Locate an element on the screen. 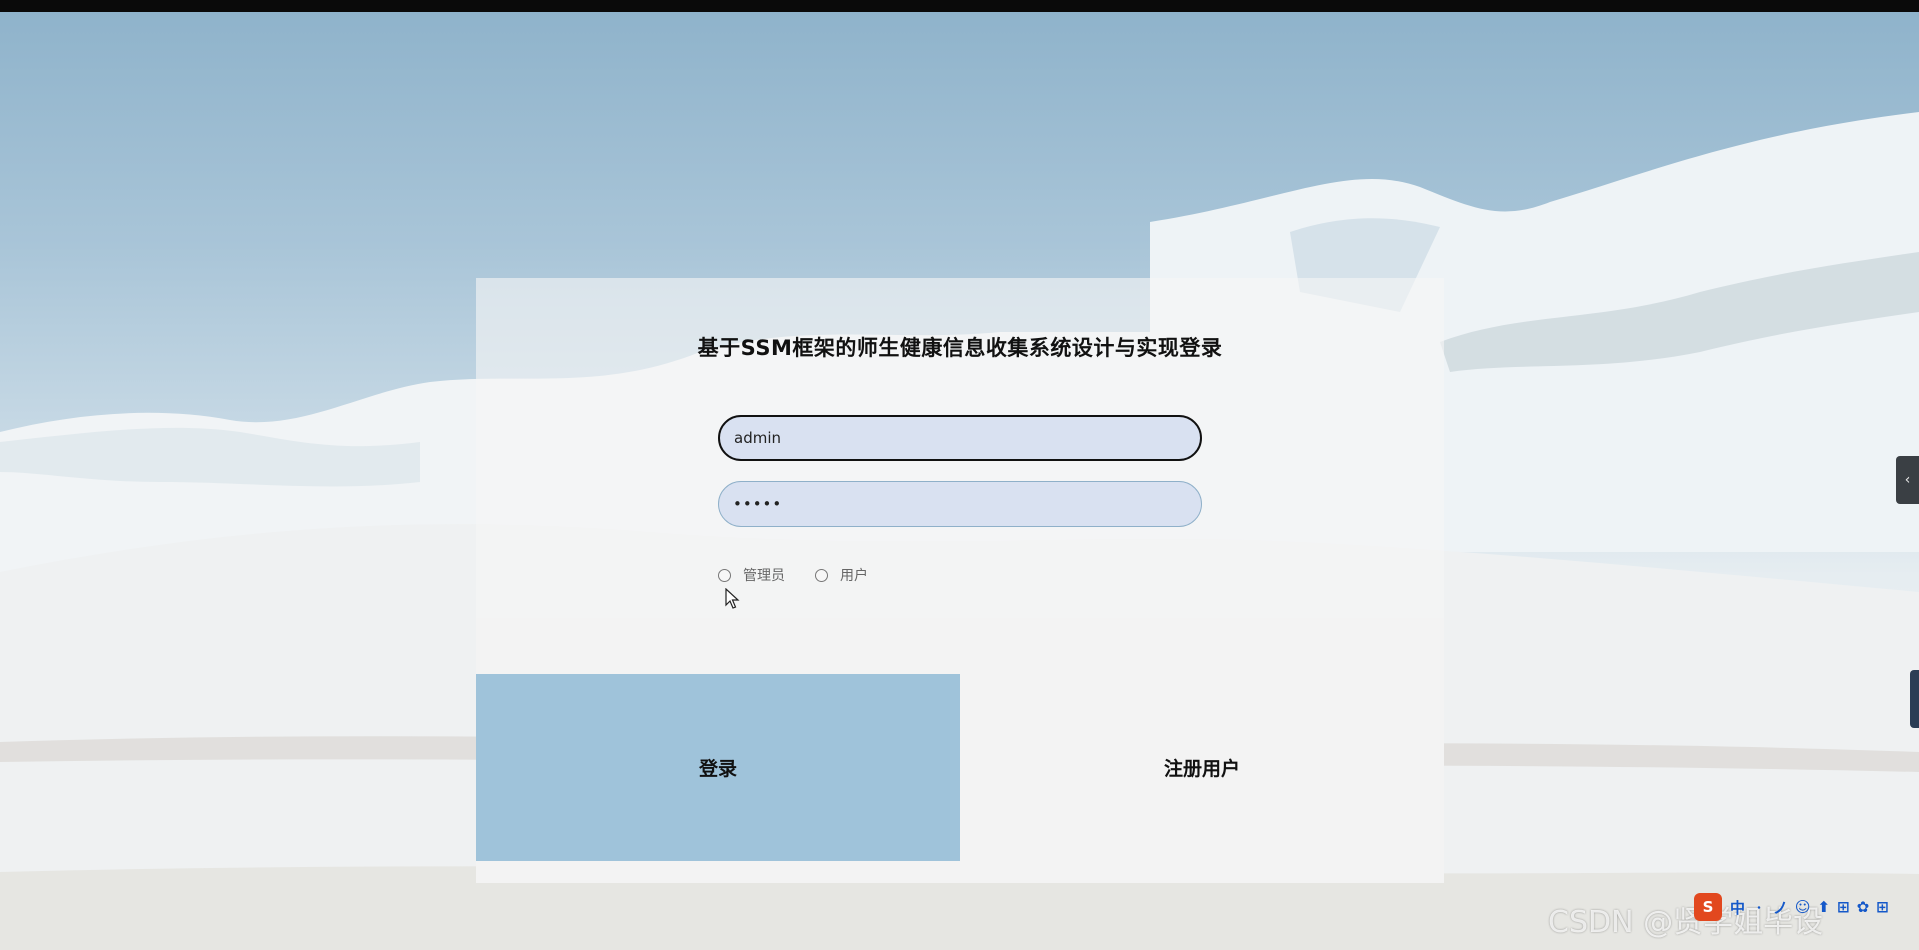  ime-punctuation-icon: ㆍ is located at coordinates (1759, 907).